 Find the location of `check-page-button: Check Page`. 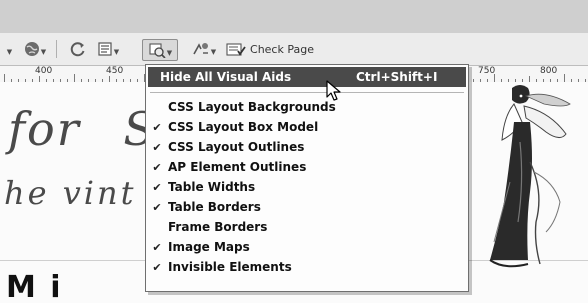

check-page-button: Check Page is located at coordinates (270, 49).